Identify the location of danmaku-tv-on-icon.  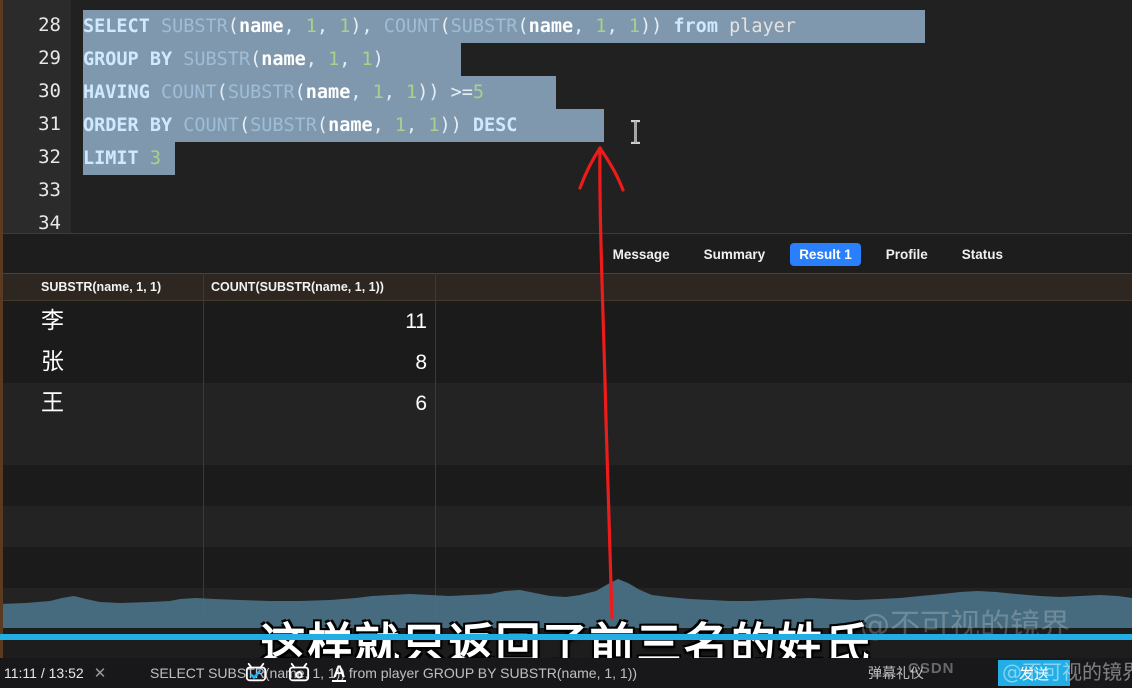
(256, 675).